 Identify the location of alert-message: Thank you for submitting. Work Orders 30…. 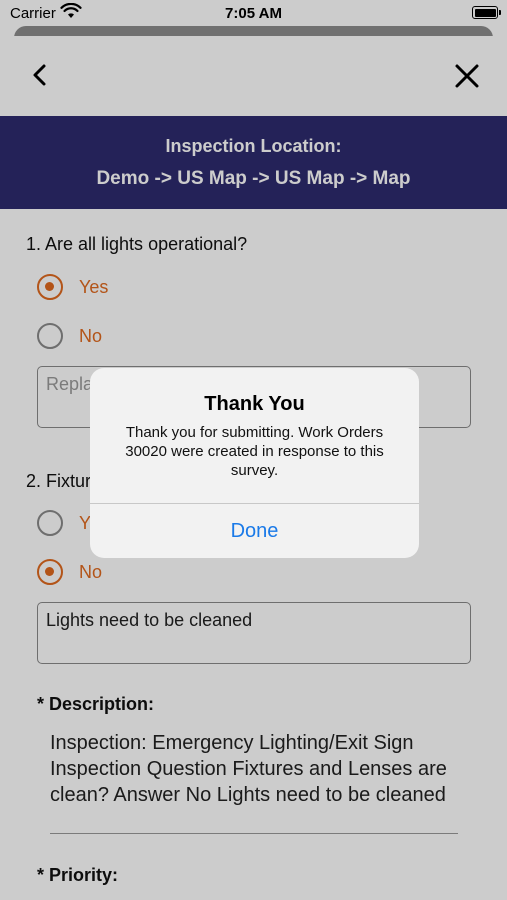
(254, 451).